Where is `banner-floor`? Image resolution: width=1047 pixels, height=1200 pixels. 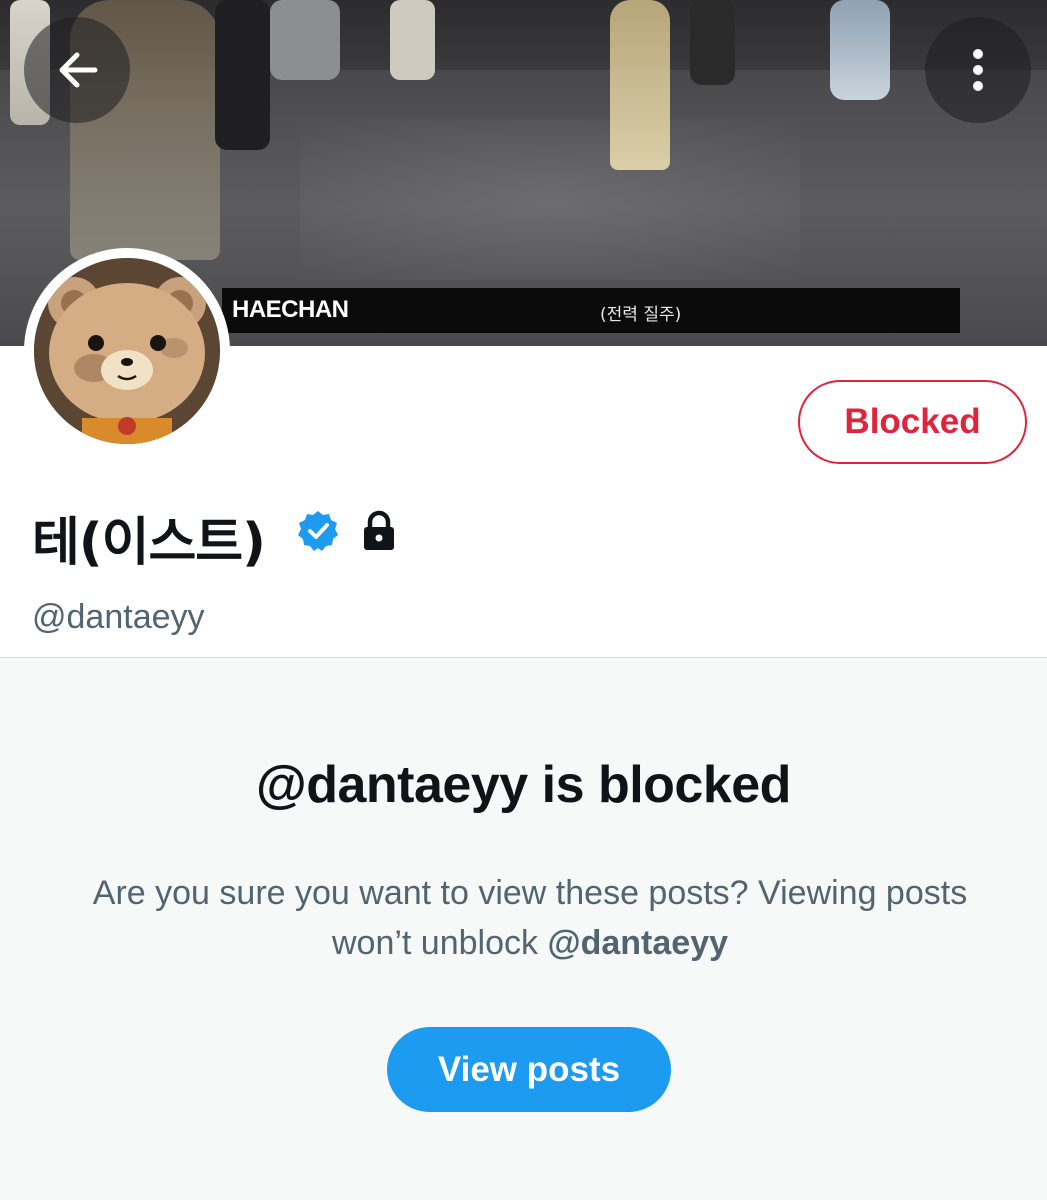 banner-floor is located at coordinates (550, 200).